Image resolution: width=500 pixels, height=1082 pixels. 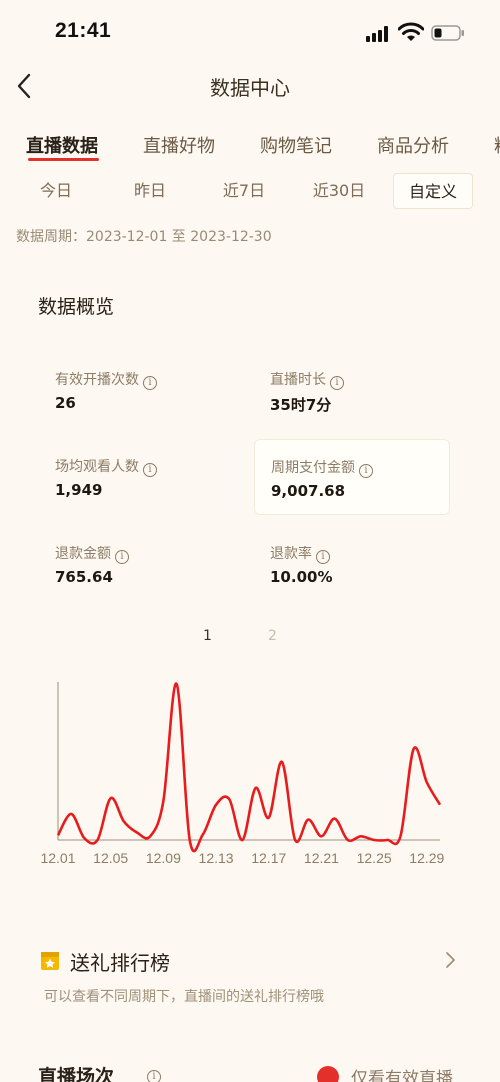 I want to click on wifi-icon, so click(x=411, y=31).